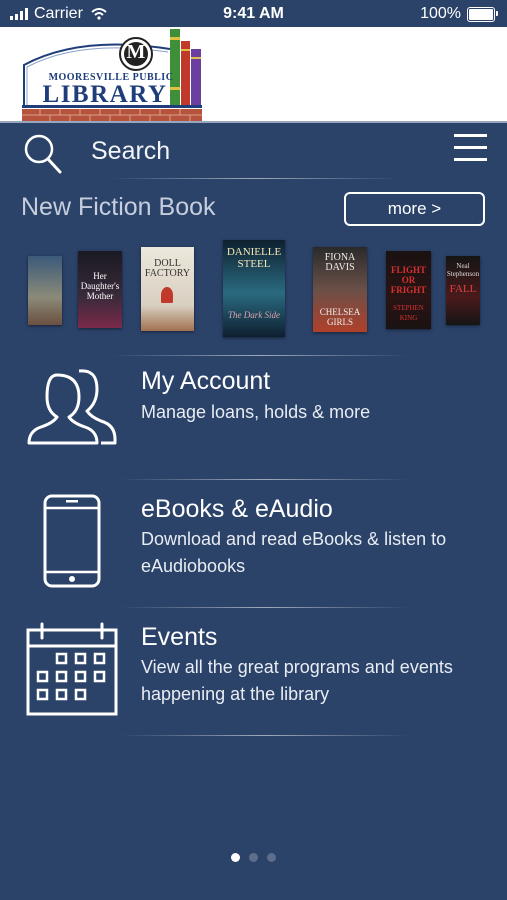  I want to click on book-cover: DOLL FACTORY, so click(167, 289).